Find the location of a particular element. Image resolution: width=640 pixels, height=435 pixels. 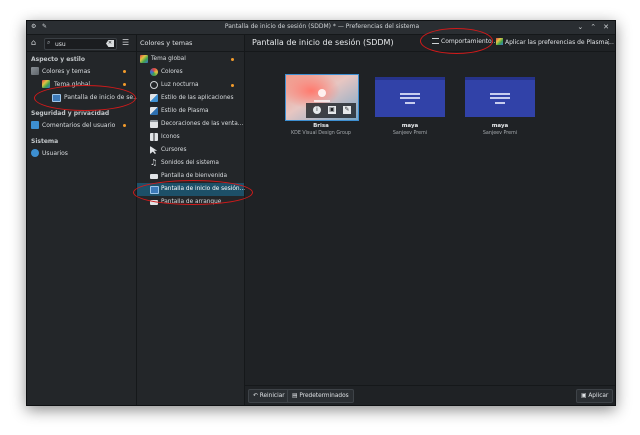

maximize-icon: ⌃ is located at coordinates (593, 27).